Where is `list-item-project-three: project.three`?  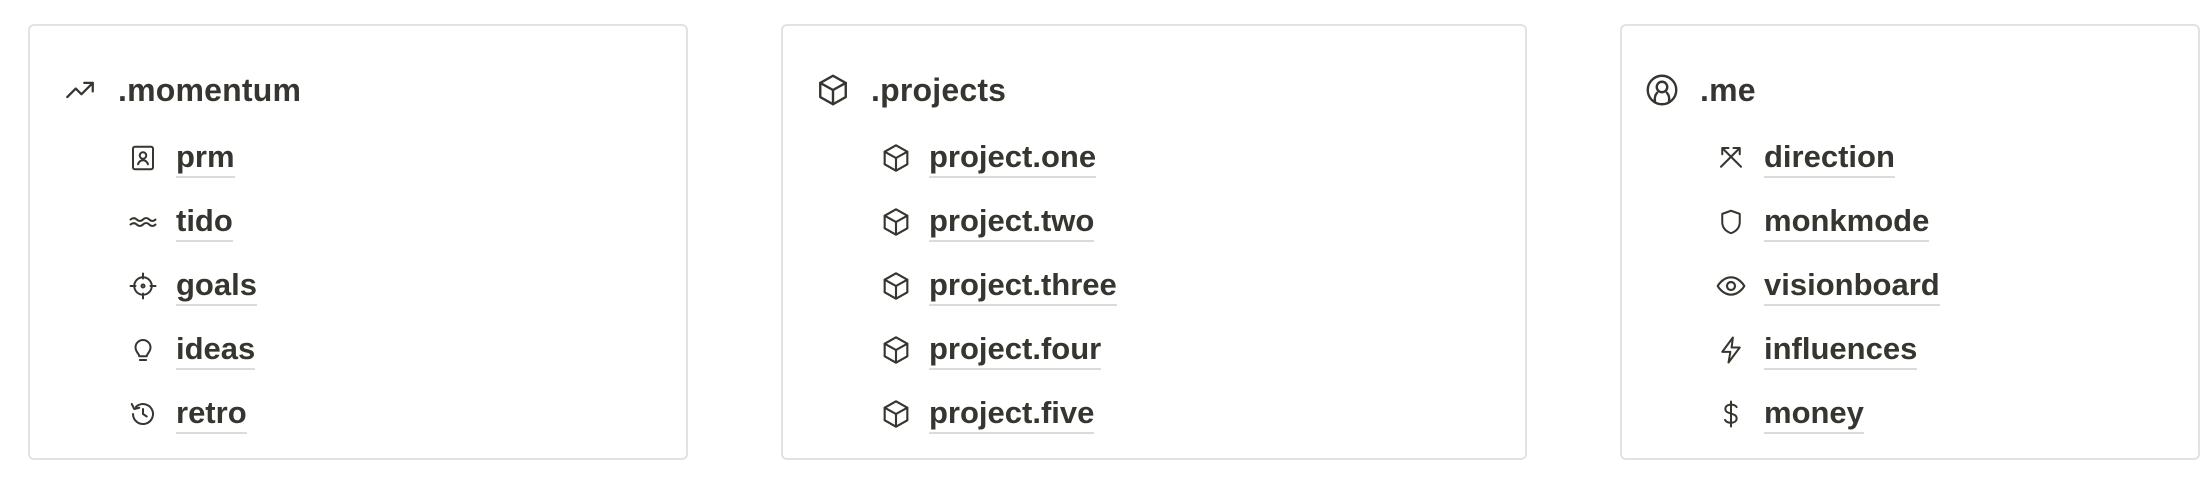 list-item-project-three: project.three is located at coordinates (998, 286).